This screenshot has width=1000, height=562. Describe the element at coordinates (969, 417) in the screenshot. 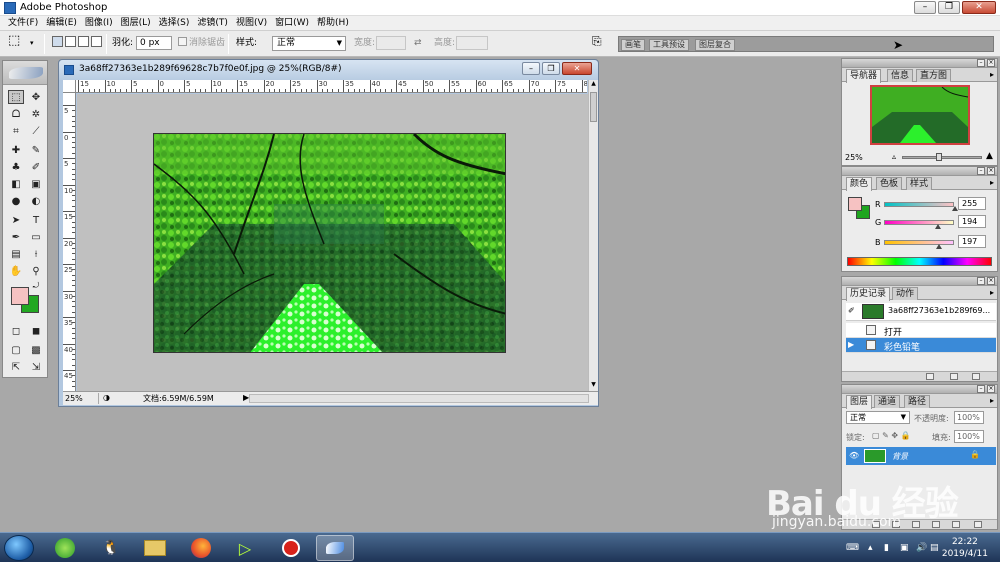

I see `opacity-input: 100%` at that location.